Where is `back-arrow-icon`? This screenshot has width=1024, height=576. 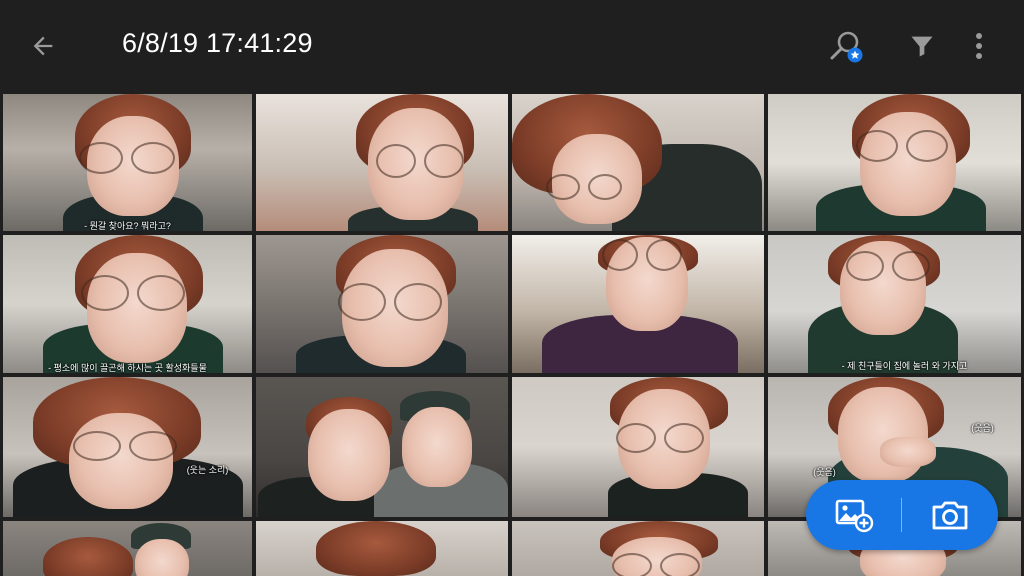
back-arrow-icon is located at coordinates (43, 46).